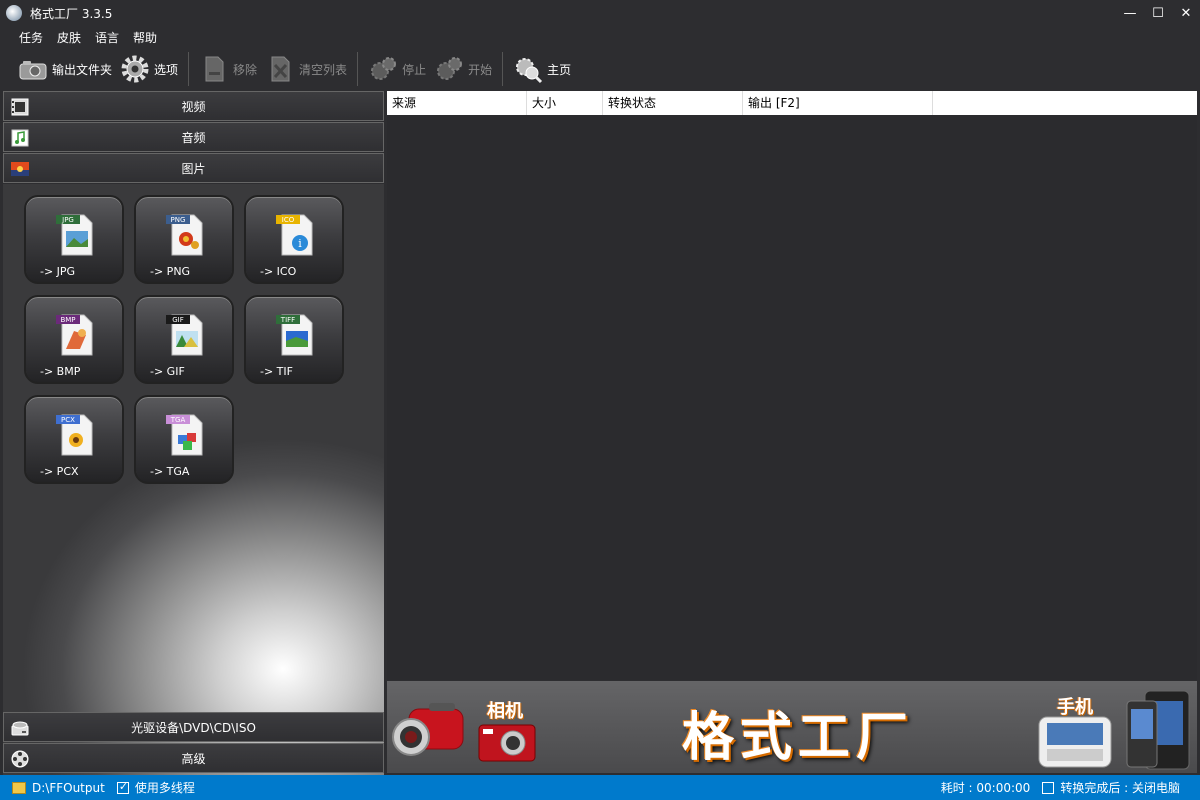  I want to click on convert-to-jpg-tile: JPG -> JPG, so click(74, 239).